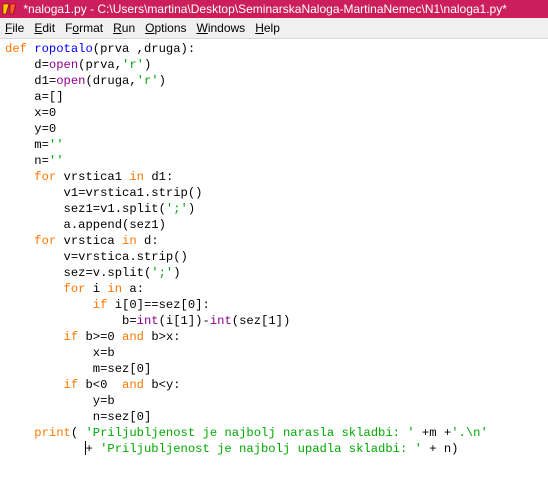 The height and width of the screenshot is (481, 548). What do you see at coordinates (104, 177) in the screenshot?
I see `code-line: for vrstica1 in d1:` at bounding box center [104, 177].